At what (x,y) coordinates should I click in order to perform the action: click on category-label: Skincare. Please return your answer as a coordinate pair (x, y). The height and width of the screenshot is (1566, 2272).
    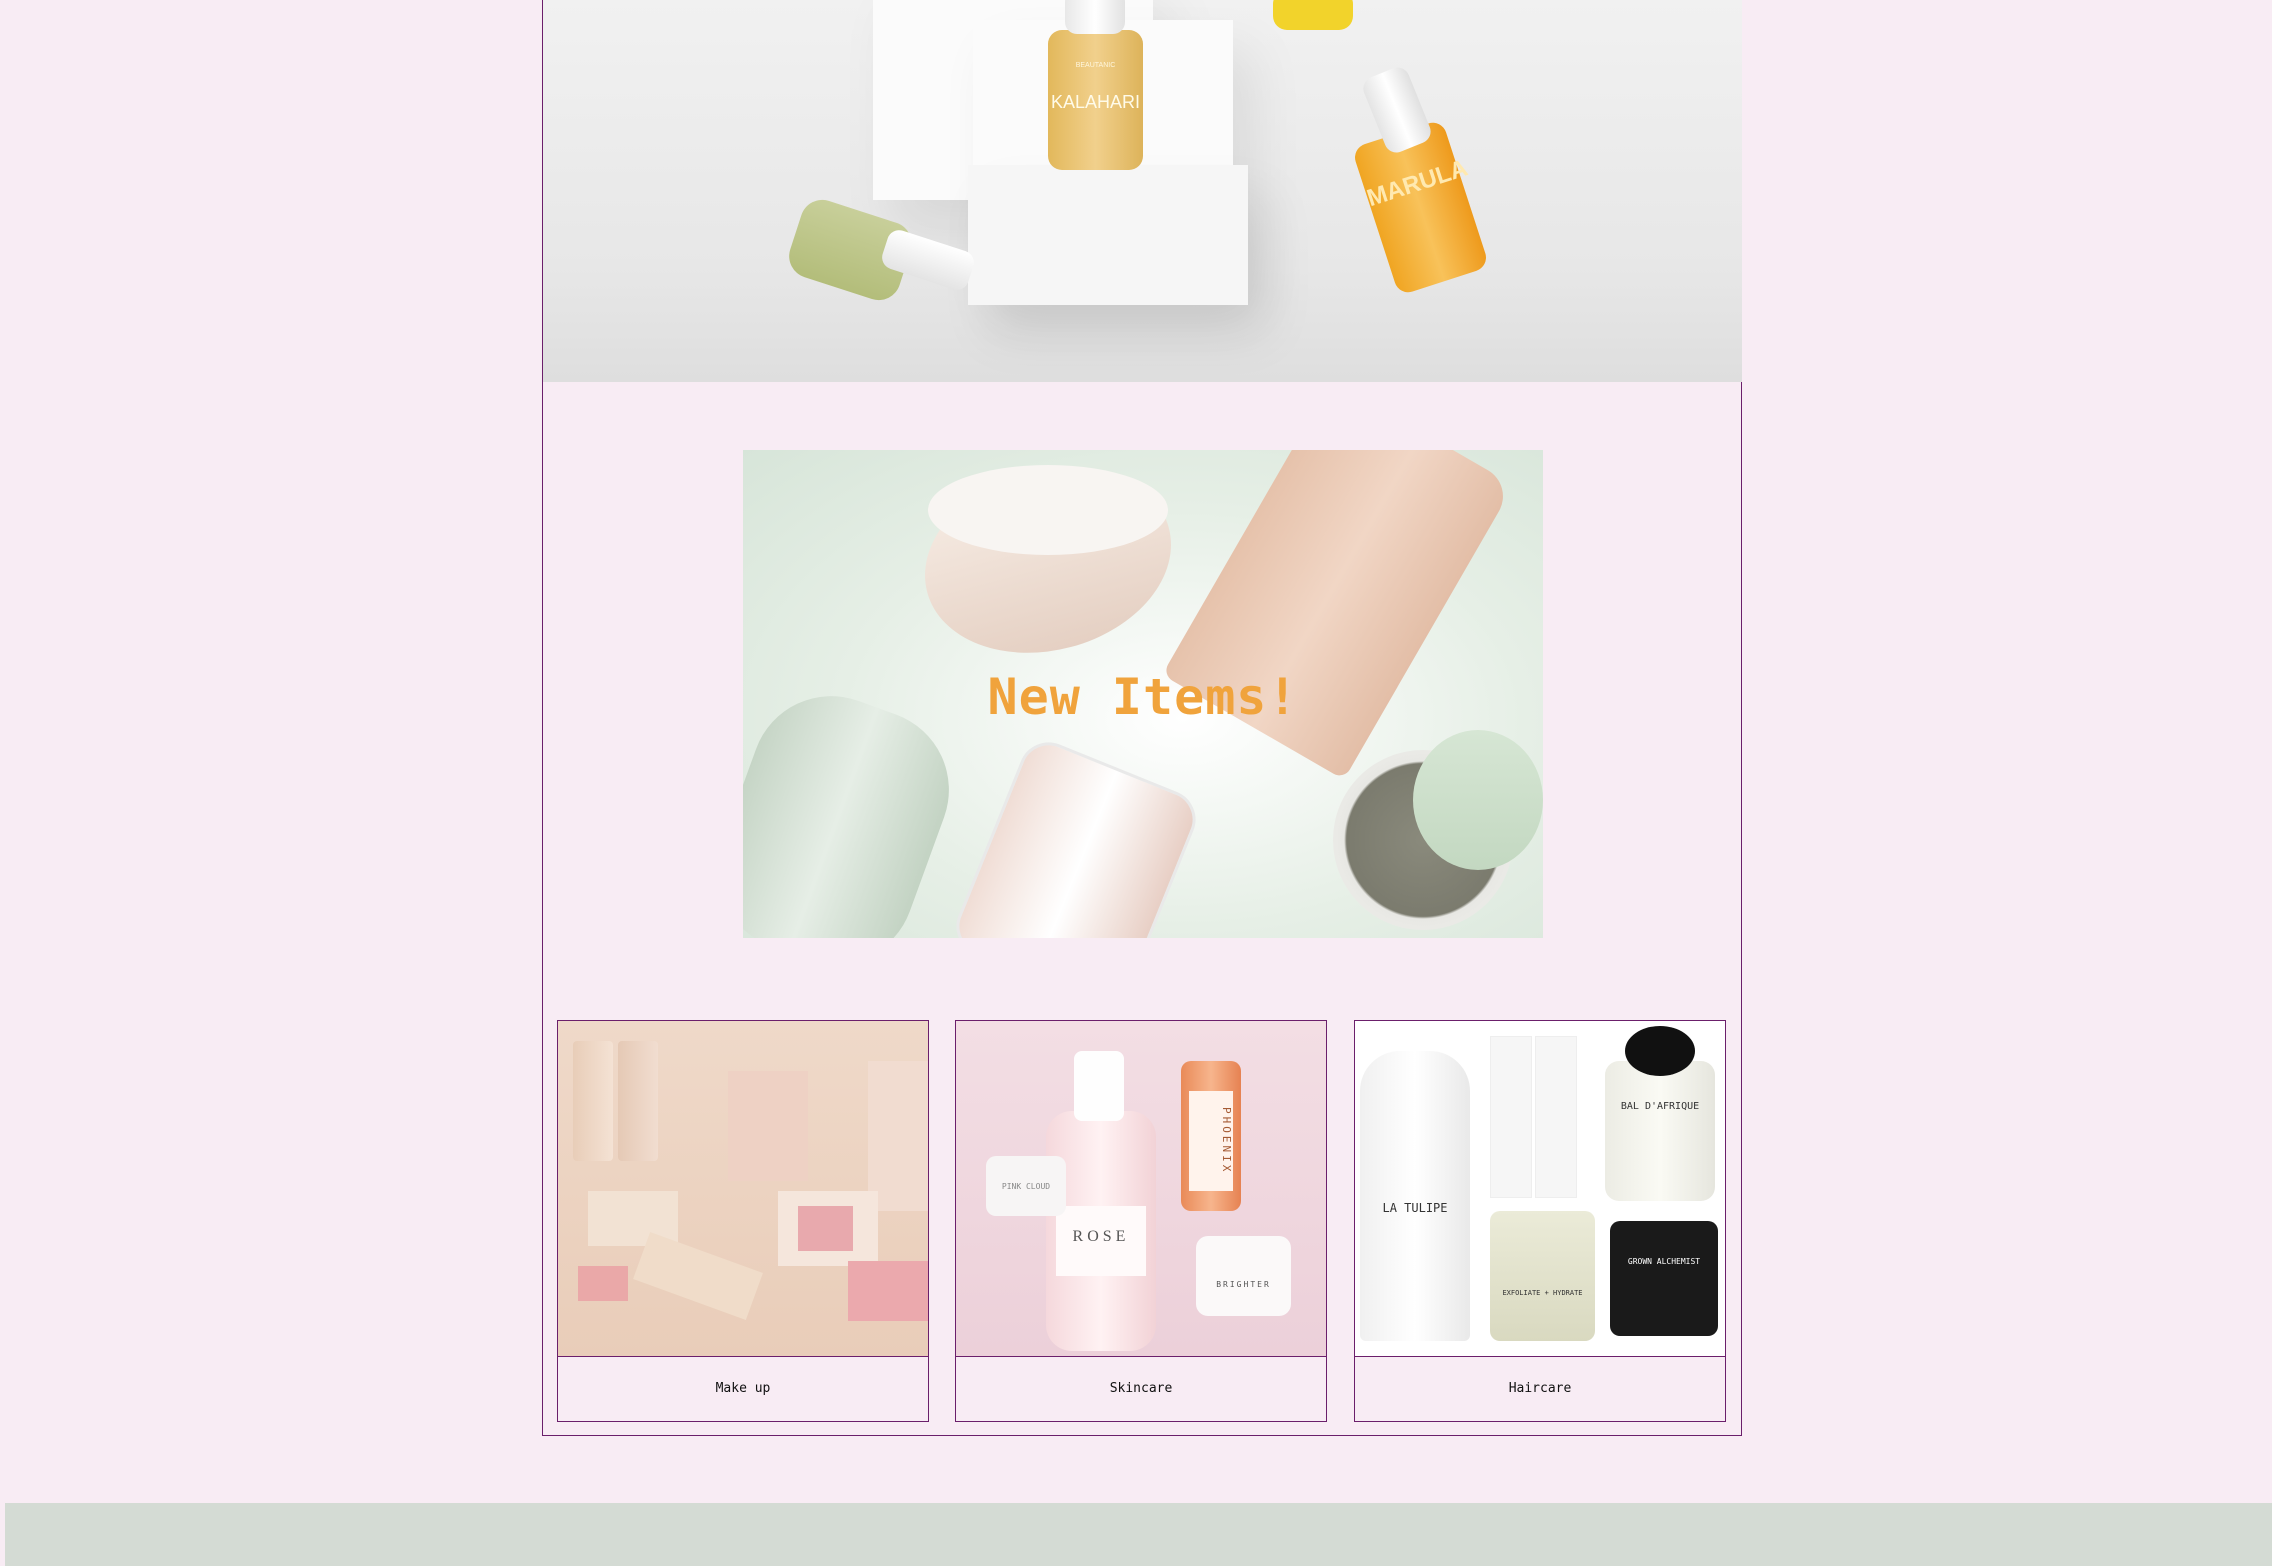
    Looking at the image, I should click on (1141, 1388).